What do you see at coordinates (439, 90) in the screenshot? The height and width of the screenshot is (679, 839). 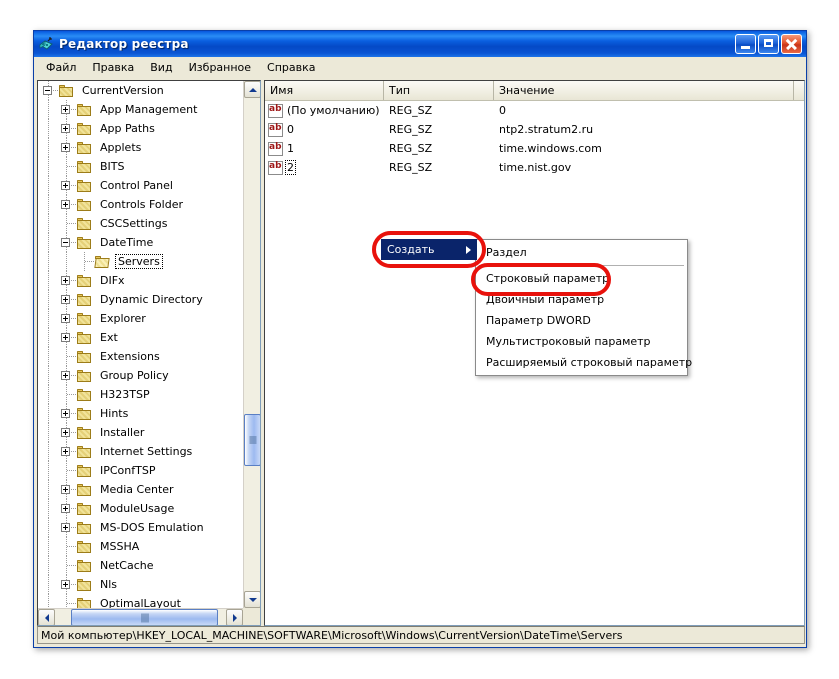 I see `column-header-type: Тип` at bounding box center [439, 90].